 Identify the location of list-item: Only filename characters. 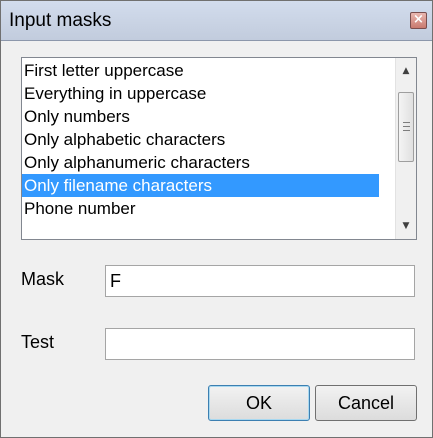
(200, 185).